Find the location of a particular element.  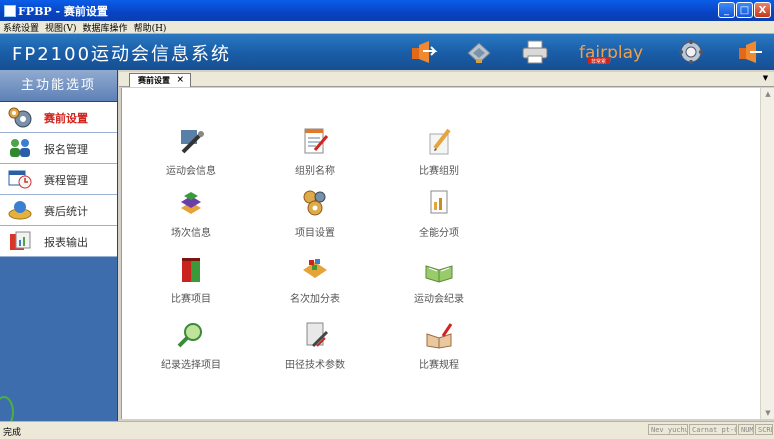

close-button: X is located at coordinates (762, 10).